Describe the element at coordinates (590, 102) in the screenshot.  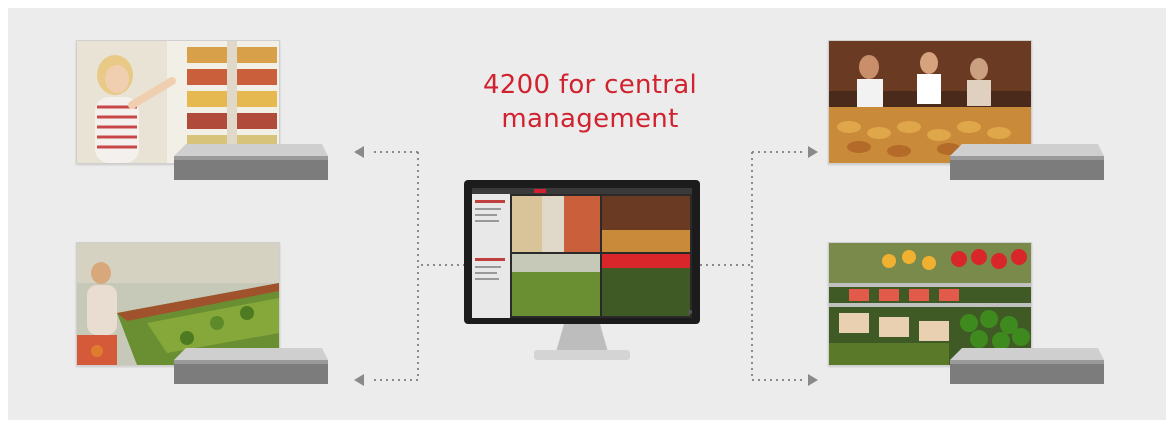
I see `diagram-title: 4200 for central management` at that location.